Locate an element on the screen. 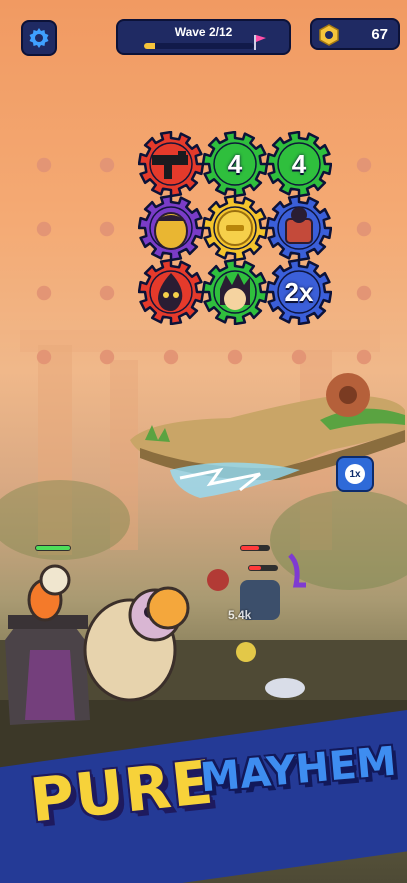  hex-nut-icon is located at coordinates (329, 35).